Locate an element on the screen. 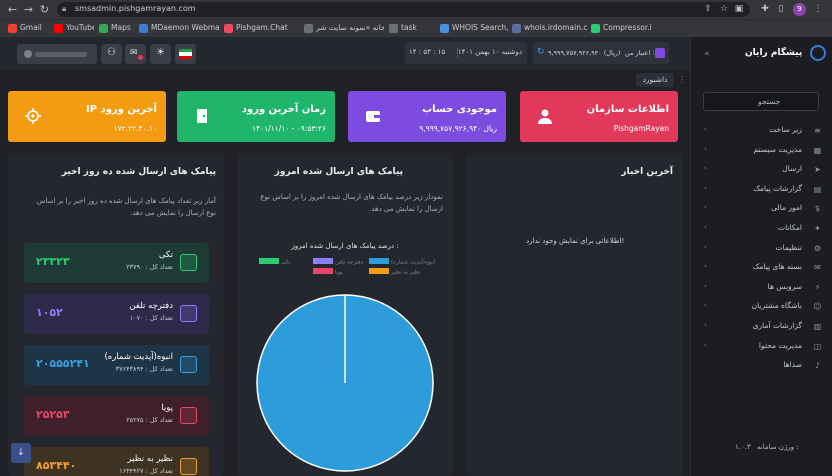 Image resolution: width=832 pixels, height=476 pixels. sun-icon: ☀ is located at coordinates (160, 52).